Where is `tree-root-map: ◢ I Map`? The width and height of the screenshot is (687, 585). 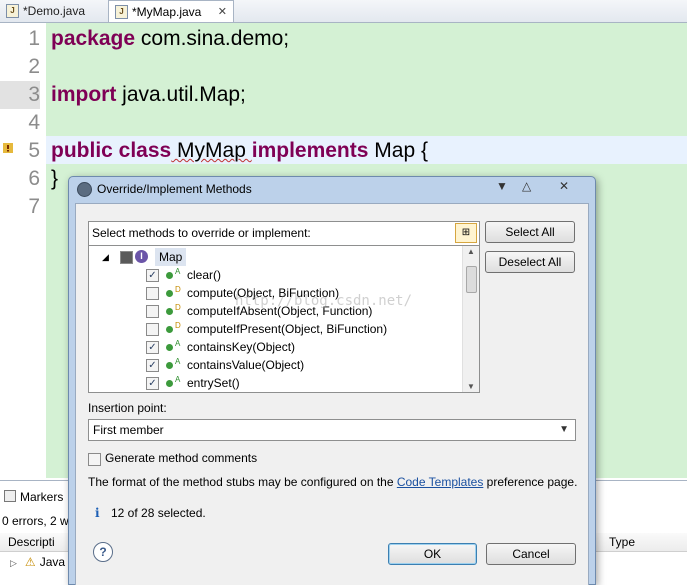
tree-root-map: ◢ I Map is located at coordinates (274, 257).